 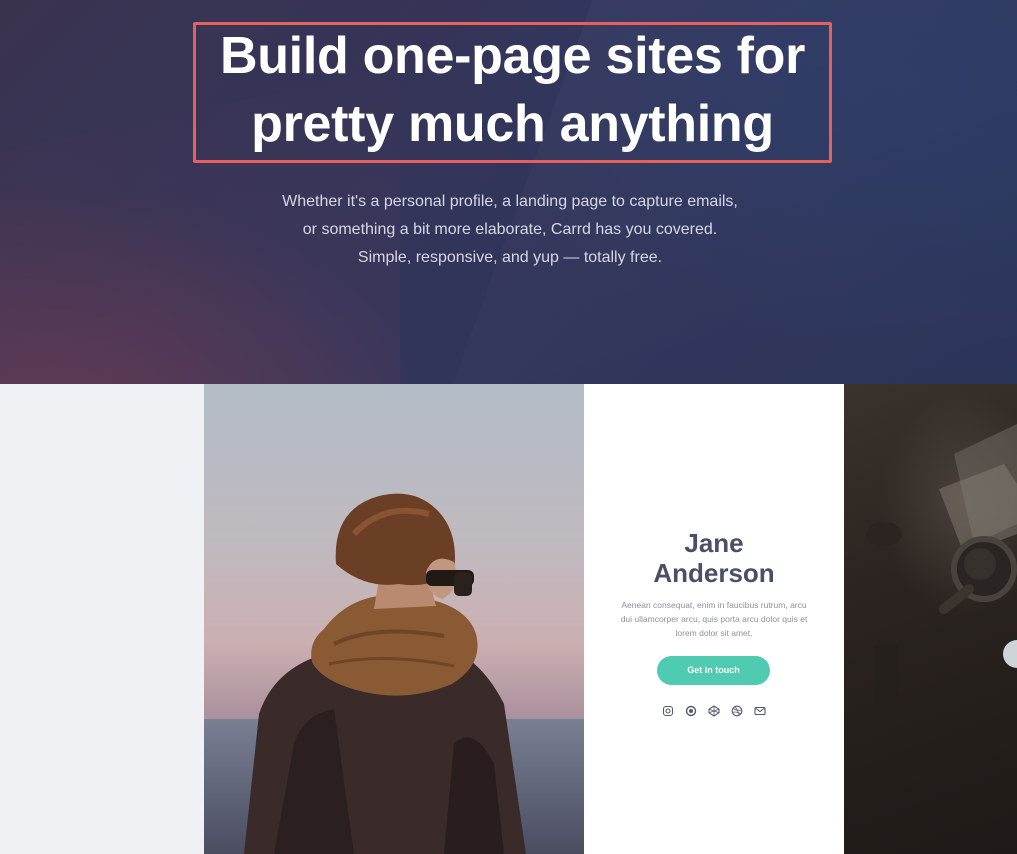 What do you see at coordinates (668, 710) in the screenshot?
I see `instagram-icon` at bounding box center [668, 710].